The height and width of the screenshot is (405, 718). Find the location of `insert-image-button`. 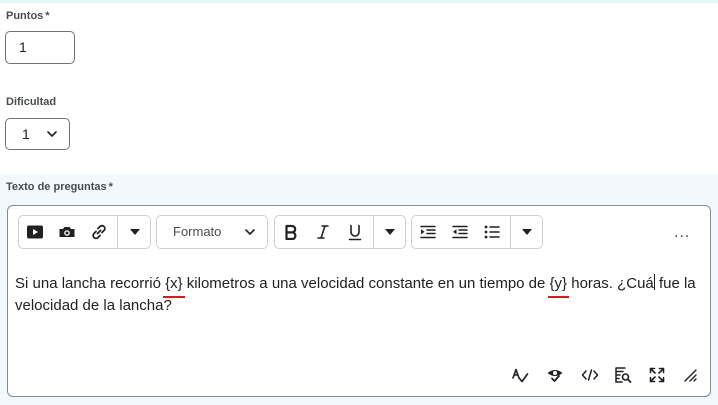

insert-image-button is located at coordinates (67, 232).